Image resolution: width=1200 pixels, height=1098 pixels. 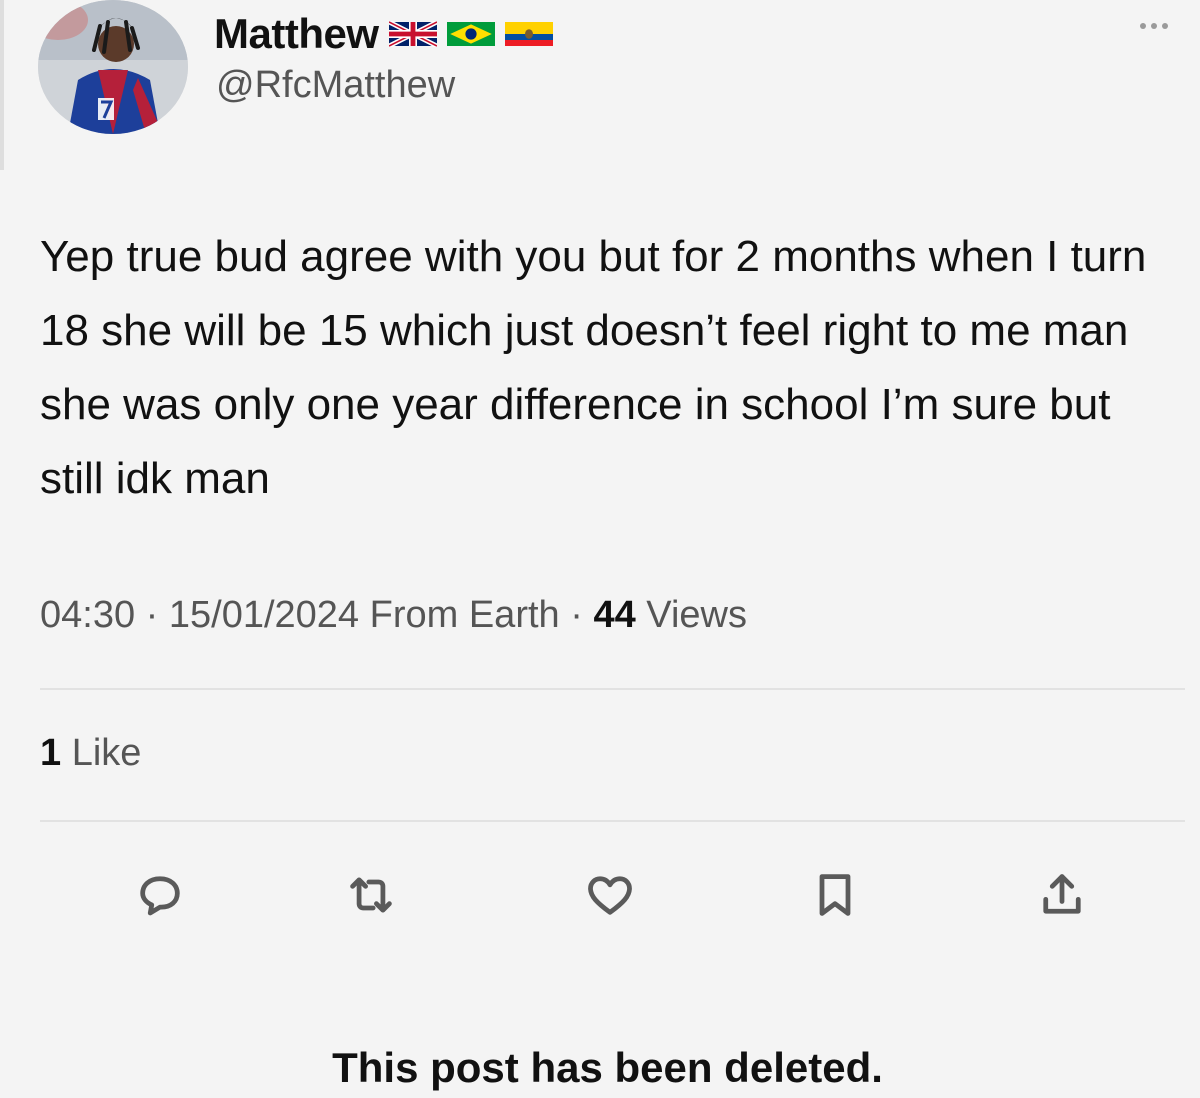 What do you see at coordinates (2, 85) in the screenshot?
I see `thread-line` at bounding box center [2, 85].